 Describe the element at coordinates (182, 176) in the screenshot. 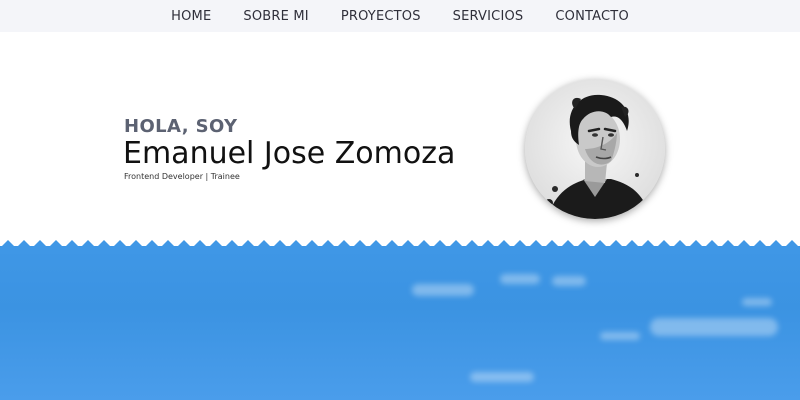

I see `hero-role: Frontend Developer | Trainee` at that location.